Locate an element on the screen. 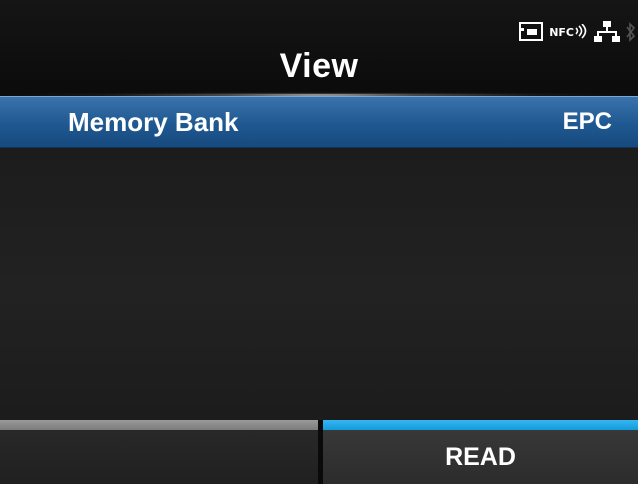 The width and height of the screenshot is (638, 484). read-button: READ is located at coordinates (480, 452).